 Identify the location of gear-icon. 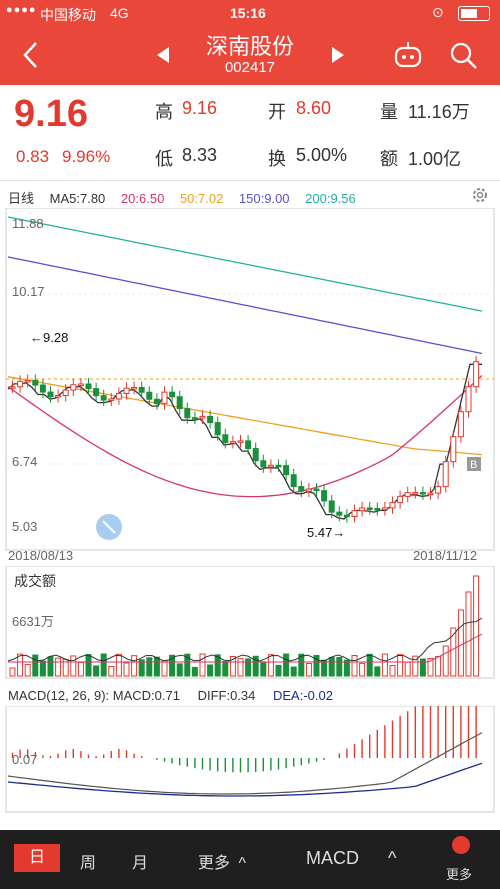
(480, 195).